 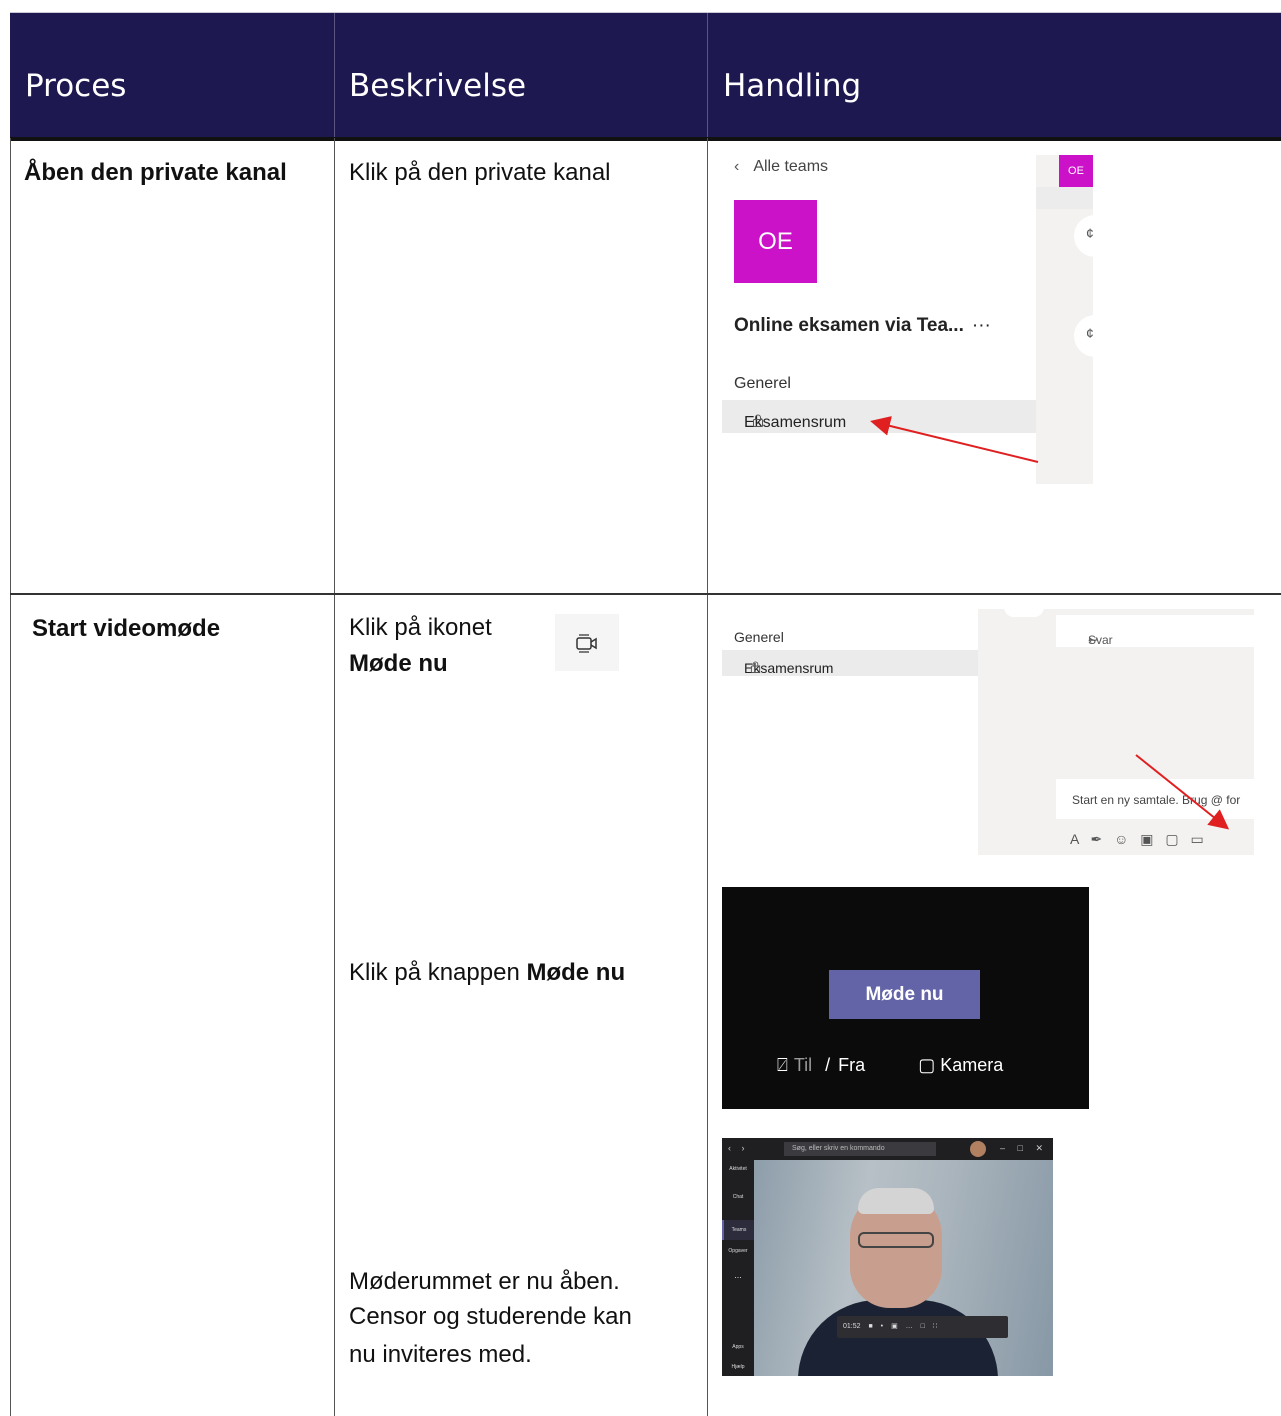 I want to click on video-feed: 01:52 ■ • ▣ … □ ∷ ☎, so click(x=903, y=1268).